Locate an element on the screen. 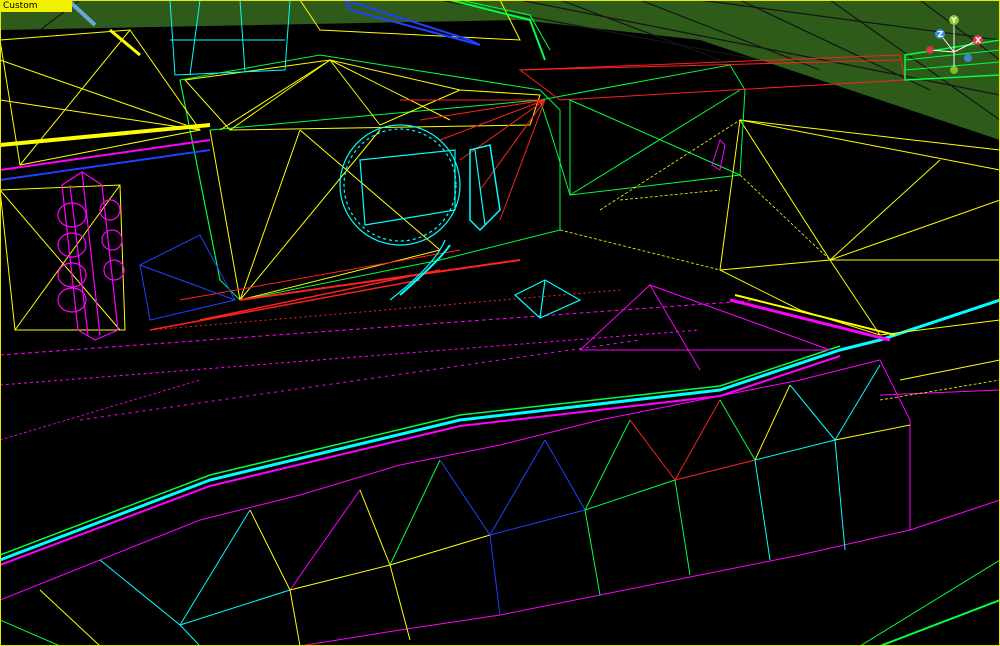 The width and height of the screenshot is (1000, 646). axis-x-label: X is located at coordinates (978, 40).